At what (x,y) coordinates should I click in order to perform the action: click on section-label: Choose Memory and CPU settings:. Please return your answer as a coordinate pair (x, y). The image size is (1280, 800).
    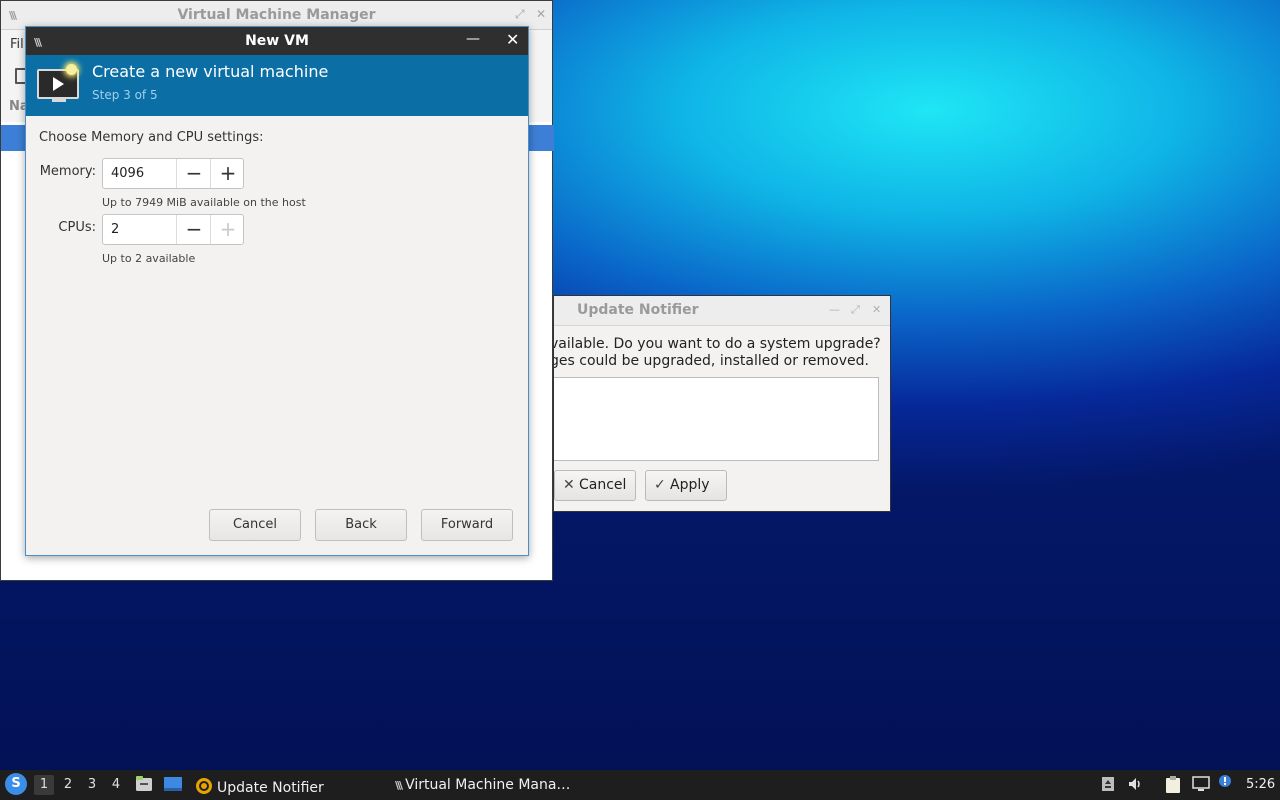
    Looking at the image, I should click on (151, 137).